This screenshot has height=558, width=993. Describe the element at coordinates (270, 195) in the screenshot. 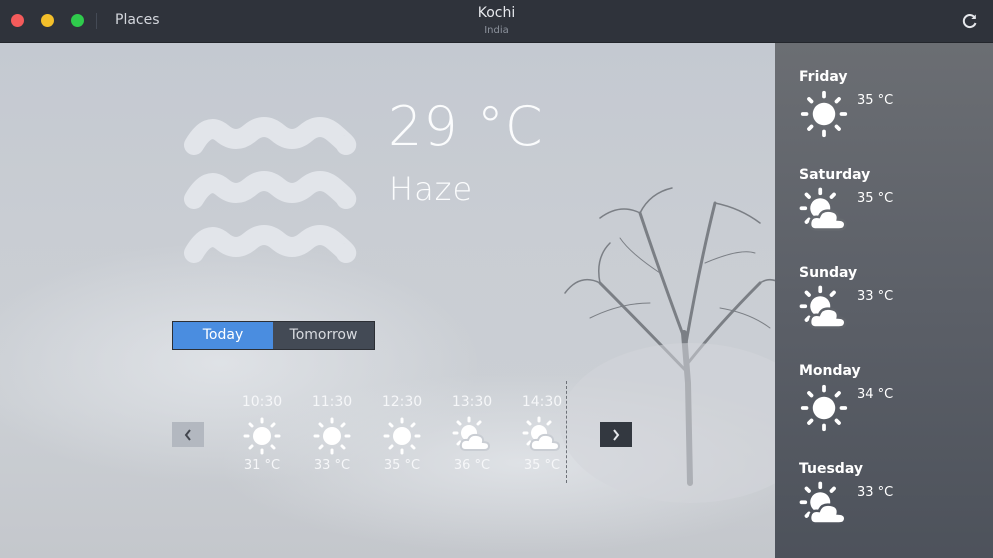

I see `haze-icon` at that location.